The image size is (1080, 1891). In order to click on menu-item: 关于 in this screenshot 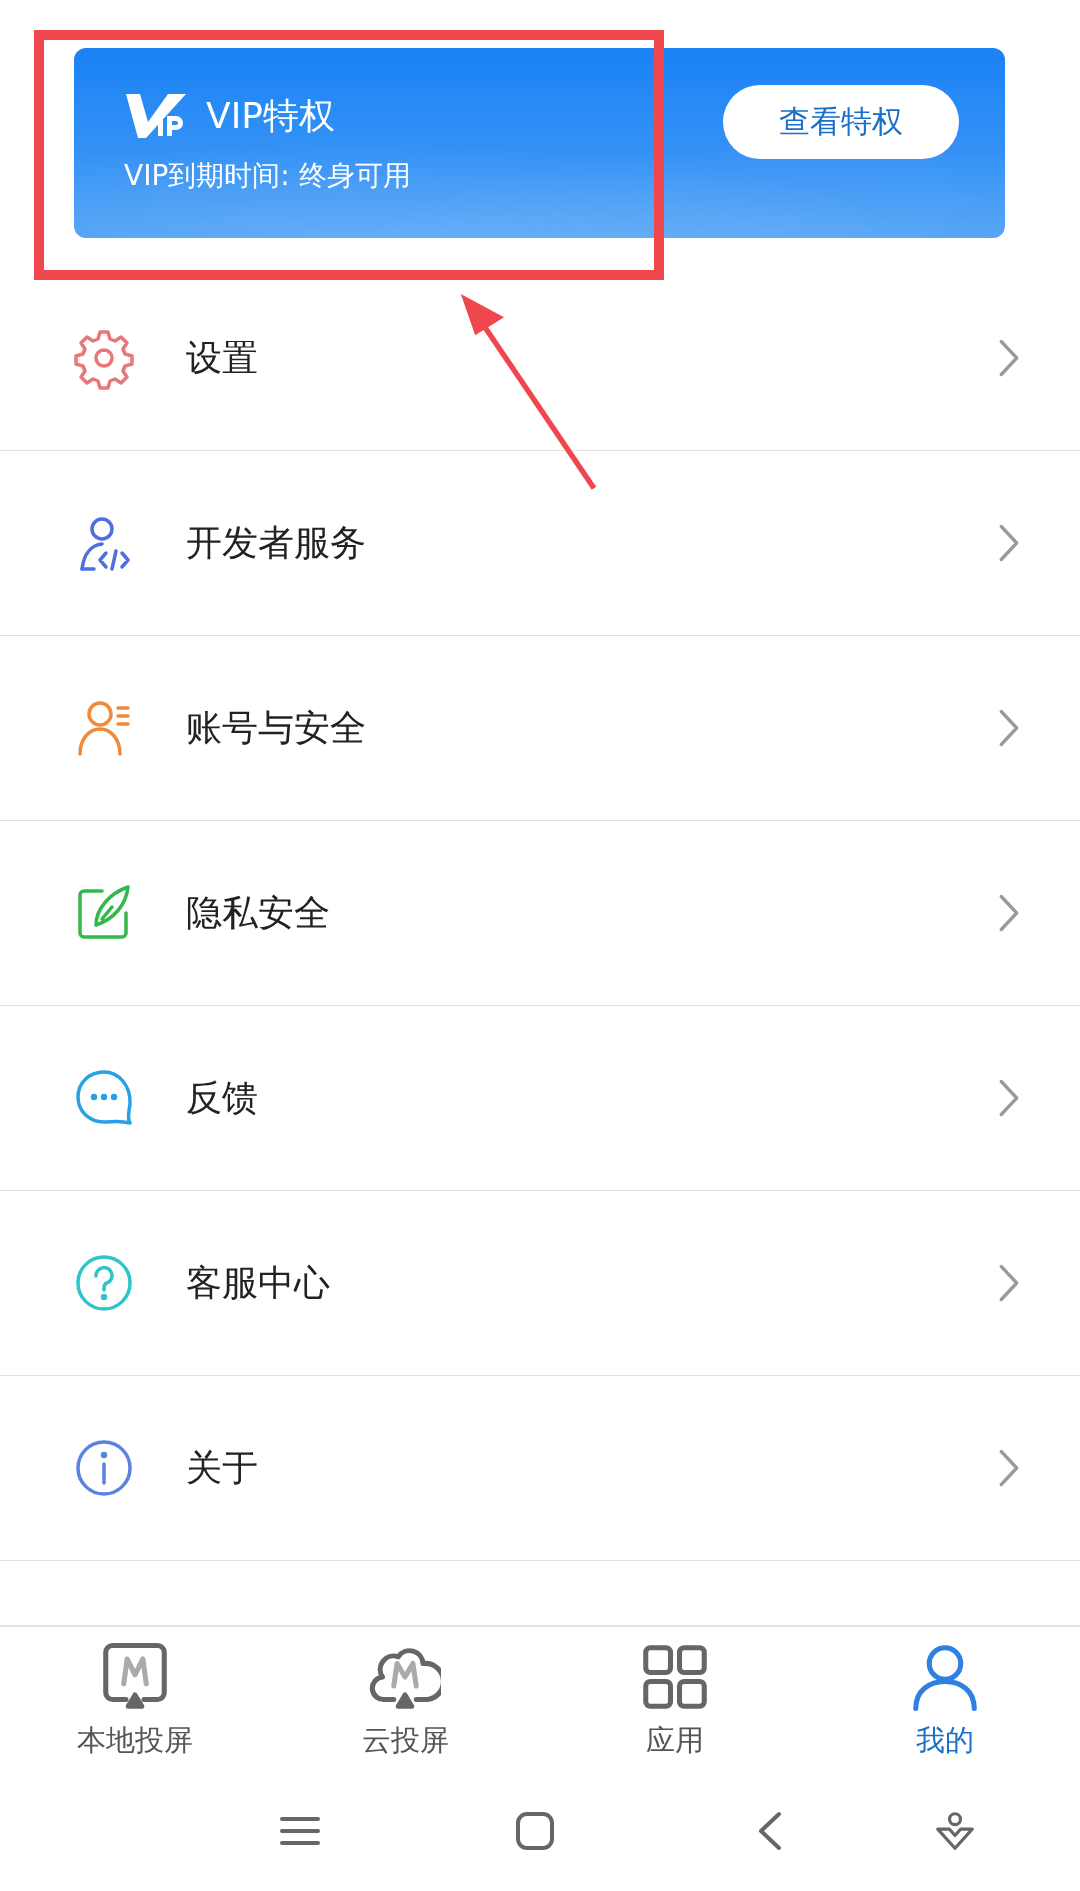, I will do `click(540, 1468)`.